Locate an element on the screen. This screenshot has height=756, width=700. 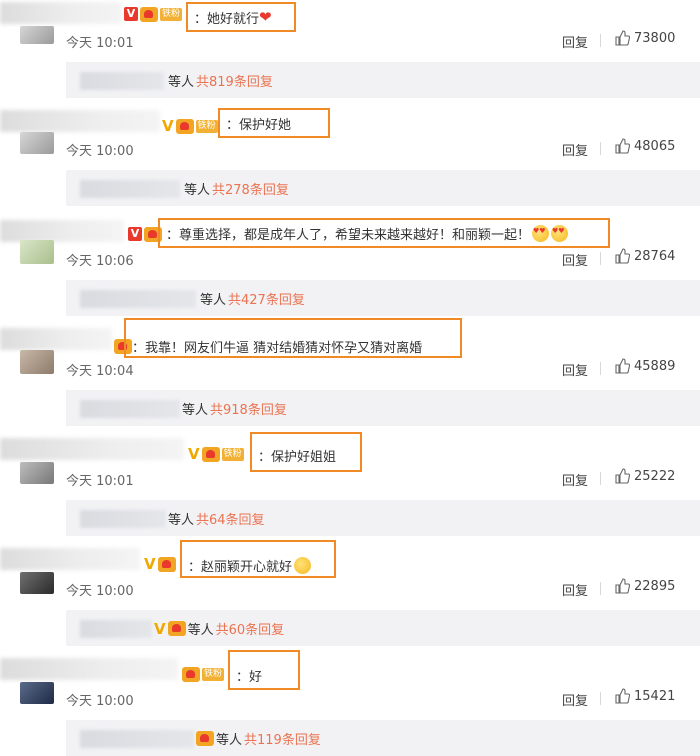
sub-replies-count: 共427条回复 is located at coordinates (266, 298).